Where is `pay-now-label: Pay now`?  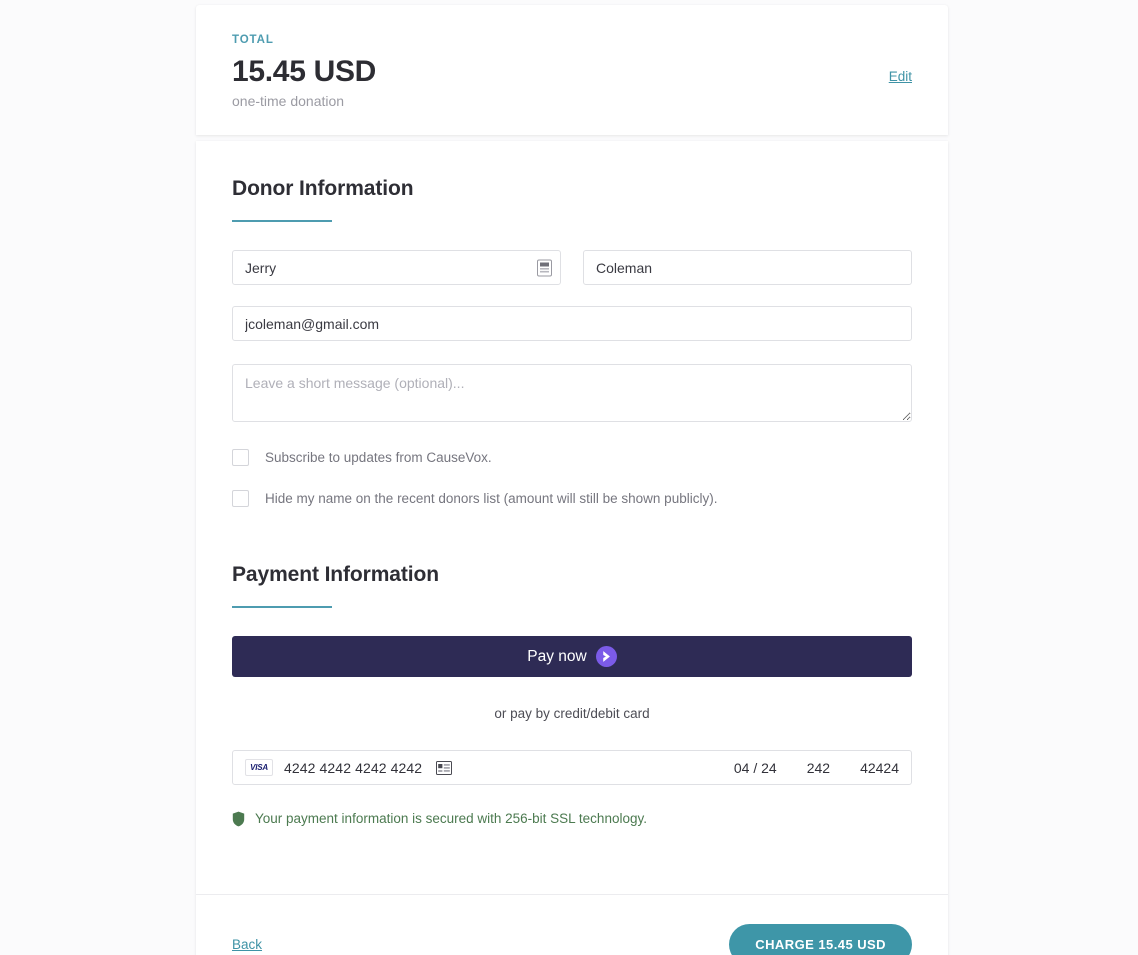 pay-now-label: Pay now is located at coordinates (557, 656).